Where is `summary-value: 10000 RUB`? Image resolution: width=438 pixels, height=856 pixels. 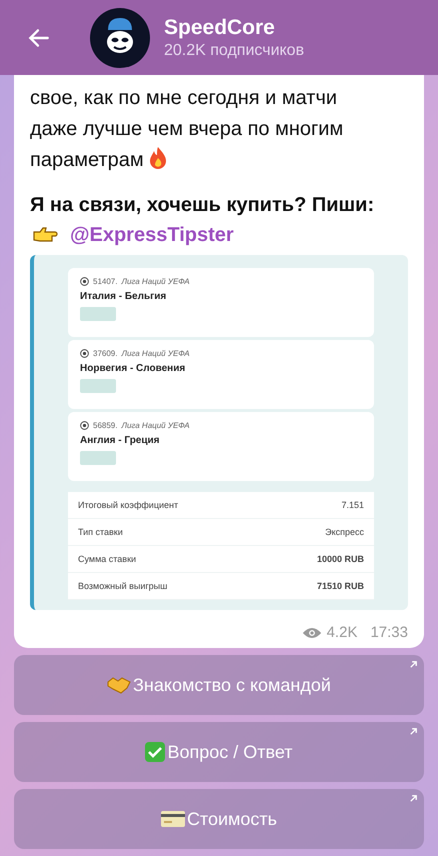 summary-value: 10000 RUB is located at coordinates (340, 559).